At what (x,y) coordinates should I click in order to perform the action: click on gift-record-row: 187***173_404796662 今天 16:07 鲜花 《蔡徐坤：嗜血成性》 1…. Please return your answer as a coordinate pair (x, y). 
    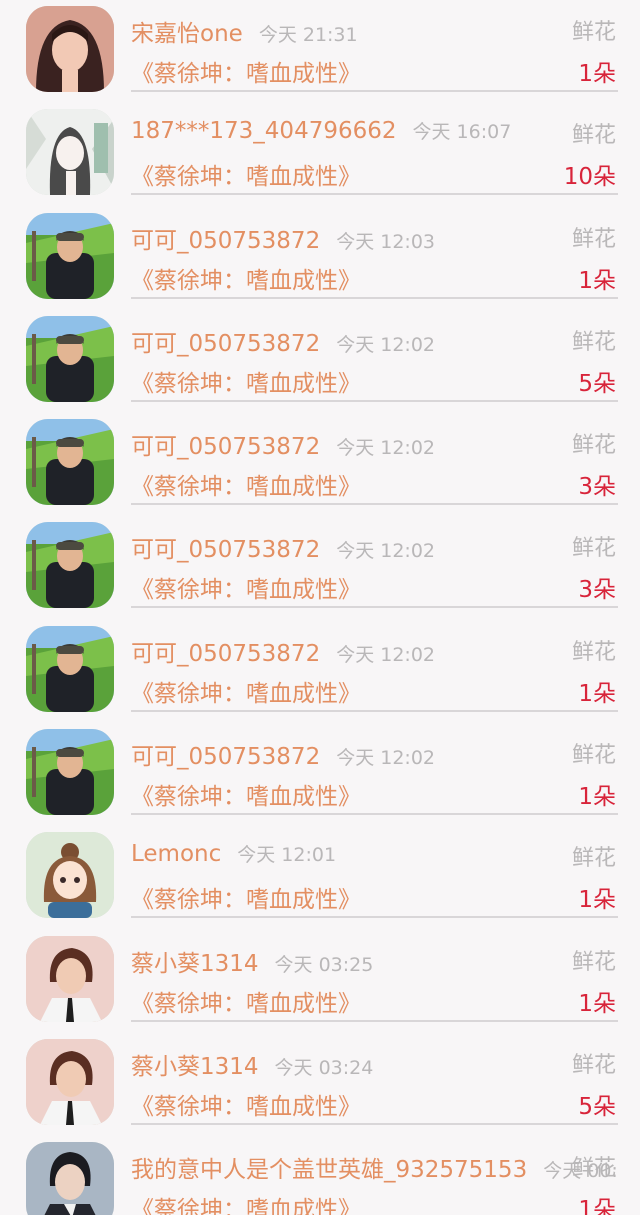
    Looking at the image, I should click on (320, 154).